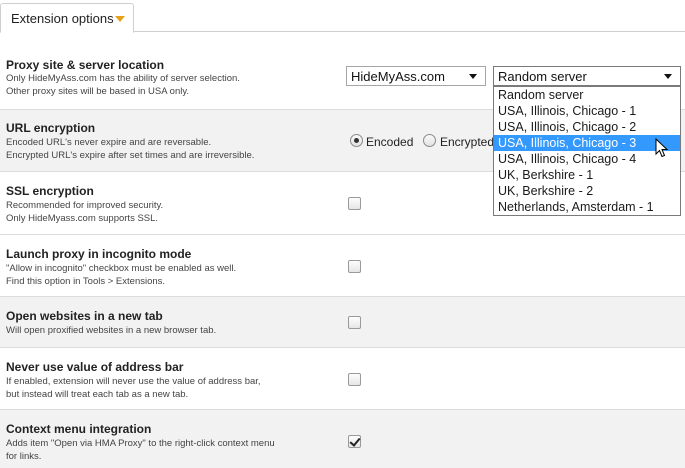 The image size is (685, 468). I want to click on address-bar-checkbox, so click(354, 379).